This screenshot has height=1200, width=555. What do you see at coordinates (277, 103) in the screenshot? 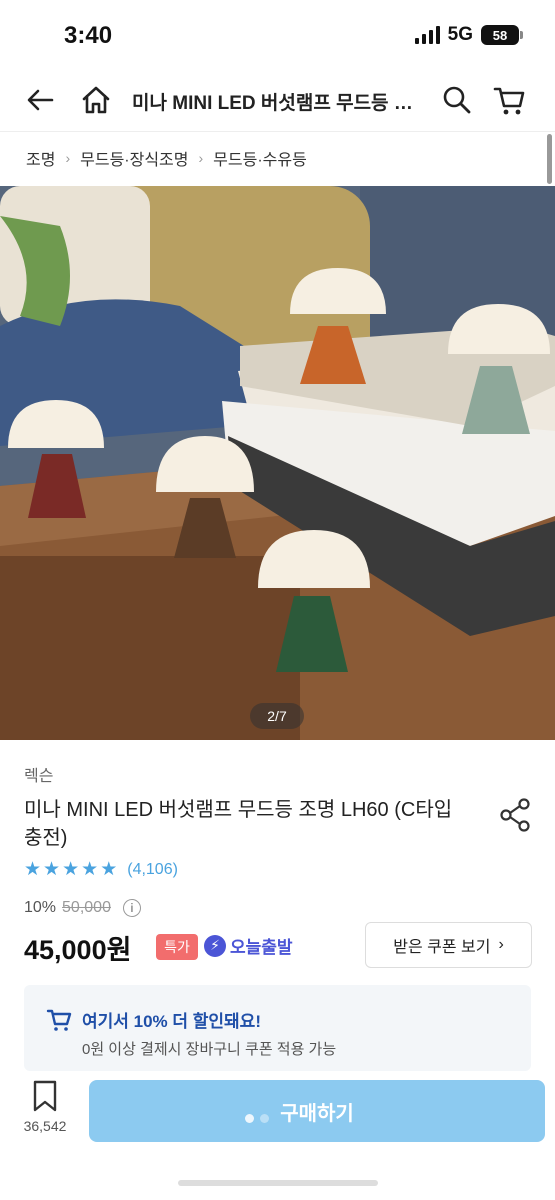
I see `nav-title: 미나 MINI LED 버섯램프 무드등 조명 LH60 (C타입충전)` at bounding box center [277, 103].